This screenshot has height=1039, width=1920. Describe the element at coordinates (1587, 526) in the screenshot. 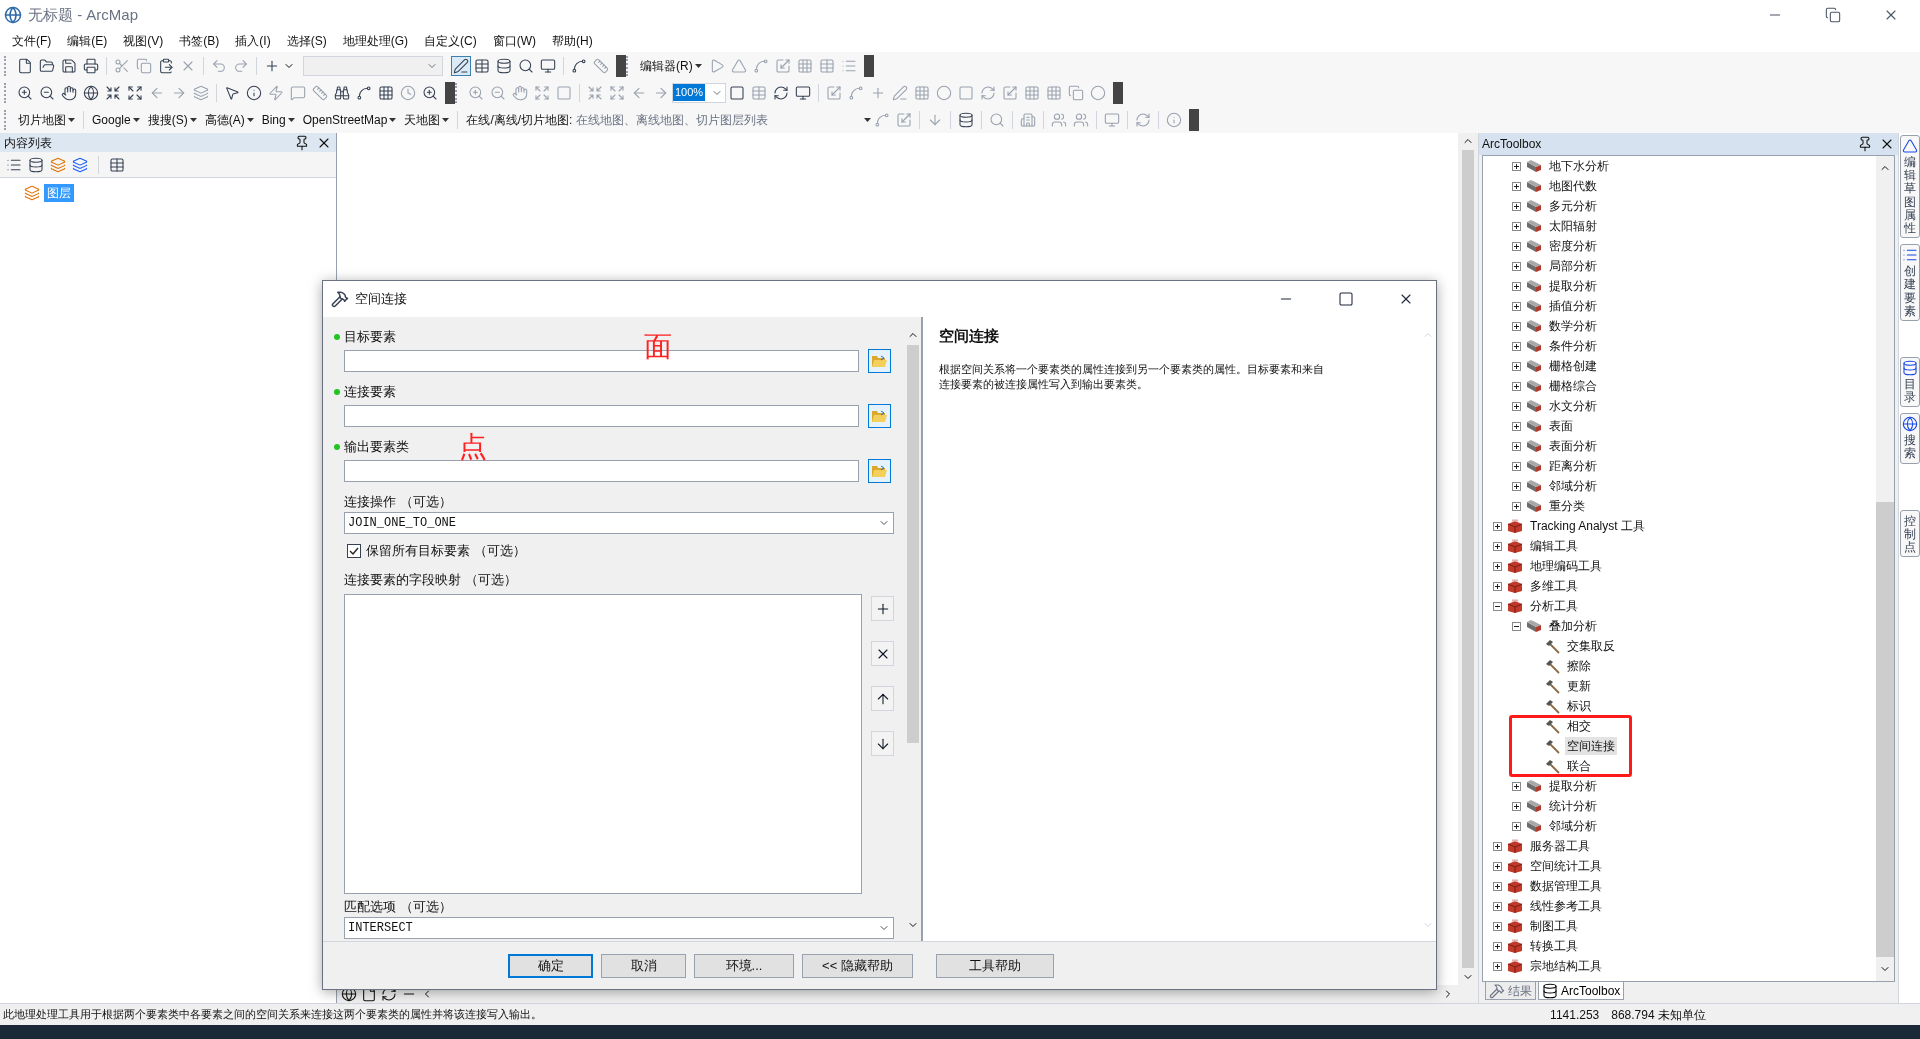

I see `tree-item: Tracking Analyst 工具` at that location.